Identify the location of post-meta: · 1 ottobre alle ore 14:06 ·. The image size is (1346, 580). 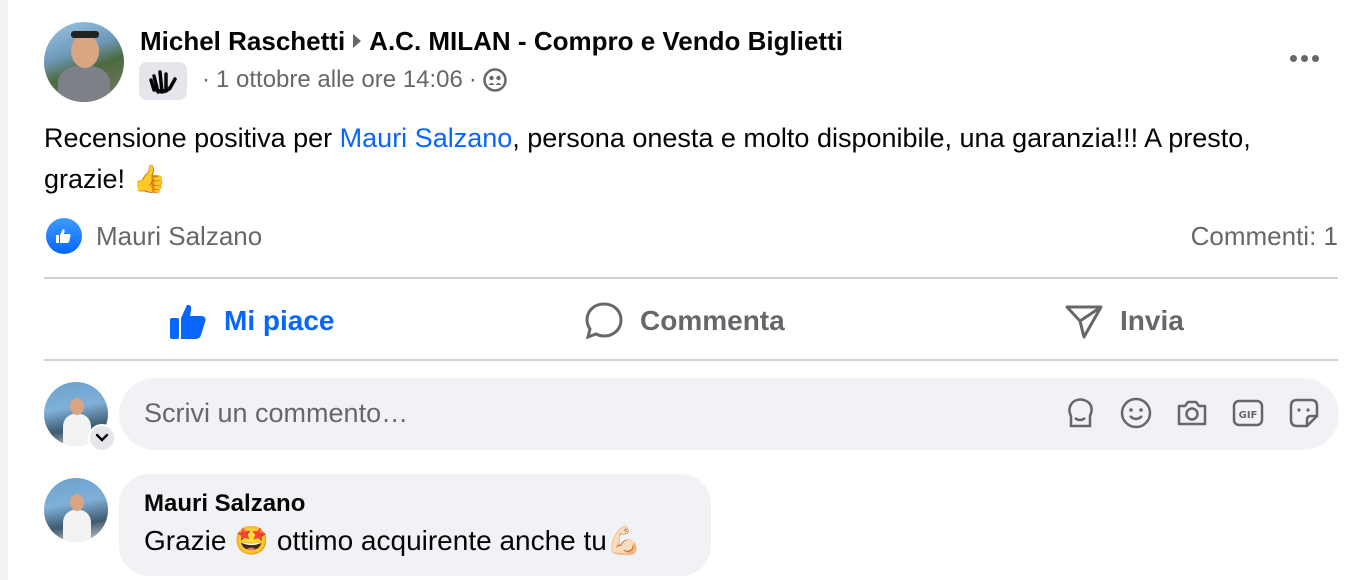
(351, 80).